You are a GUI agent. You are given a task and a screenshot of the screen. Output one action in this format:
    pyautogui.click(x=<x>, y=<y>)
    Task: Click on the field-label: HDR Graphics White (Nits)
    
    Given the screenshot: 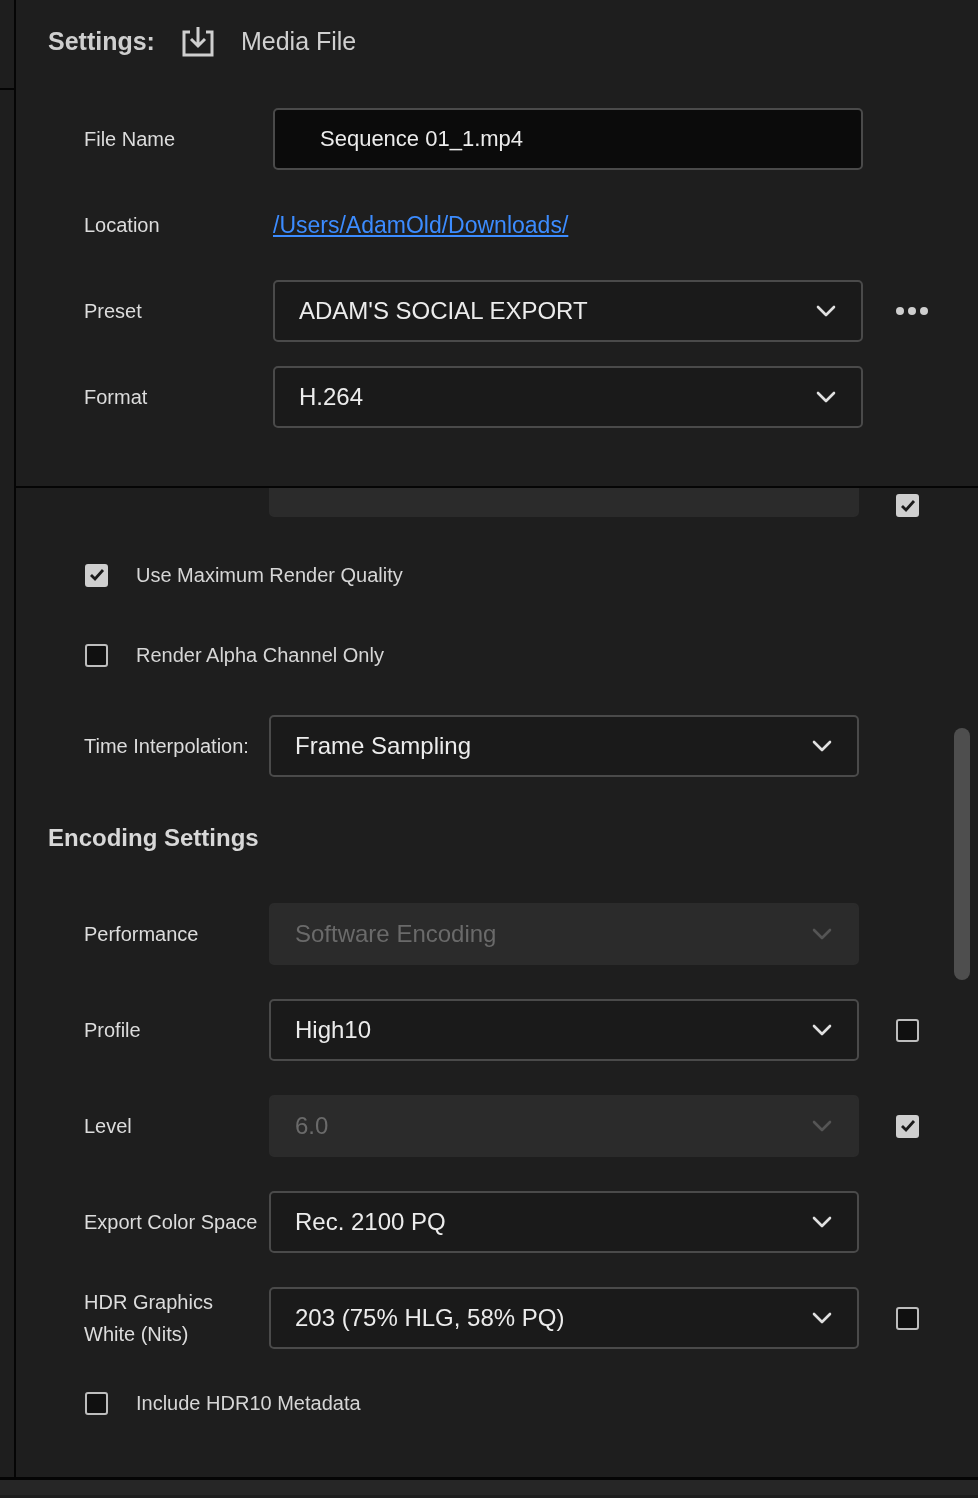 What is the action you would take?
    pyautogui.click(x=149, y=1318)
    